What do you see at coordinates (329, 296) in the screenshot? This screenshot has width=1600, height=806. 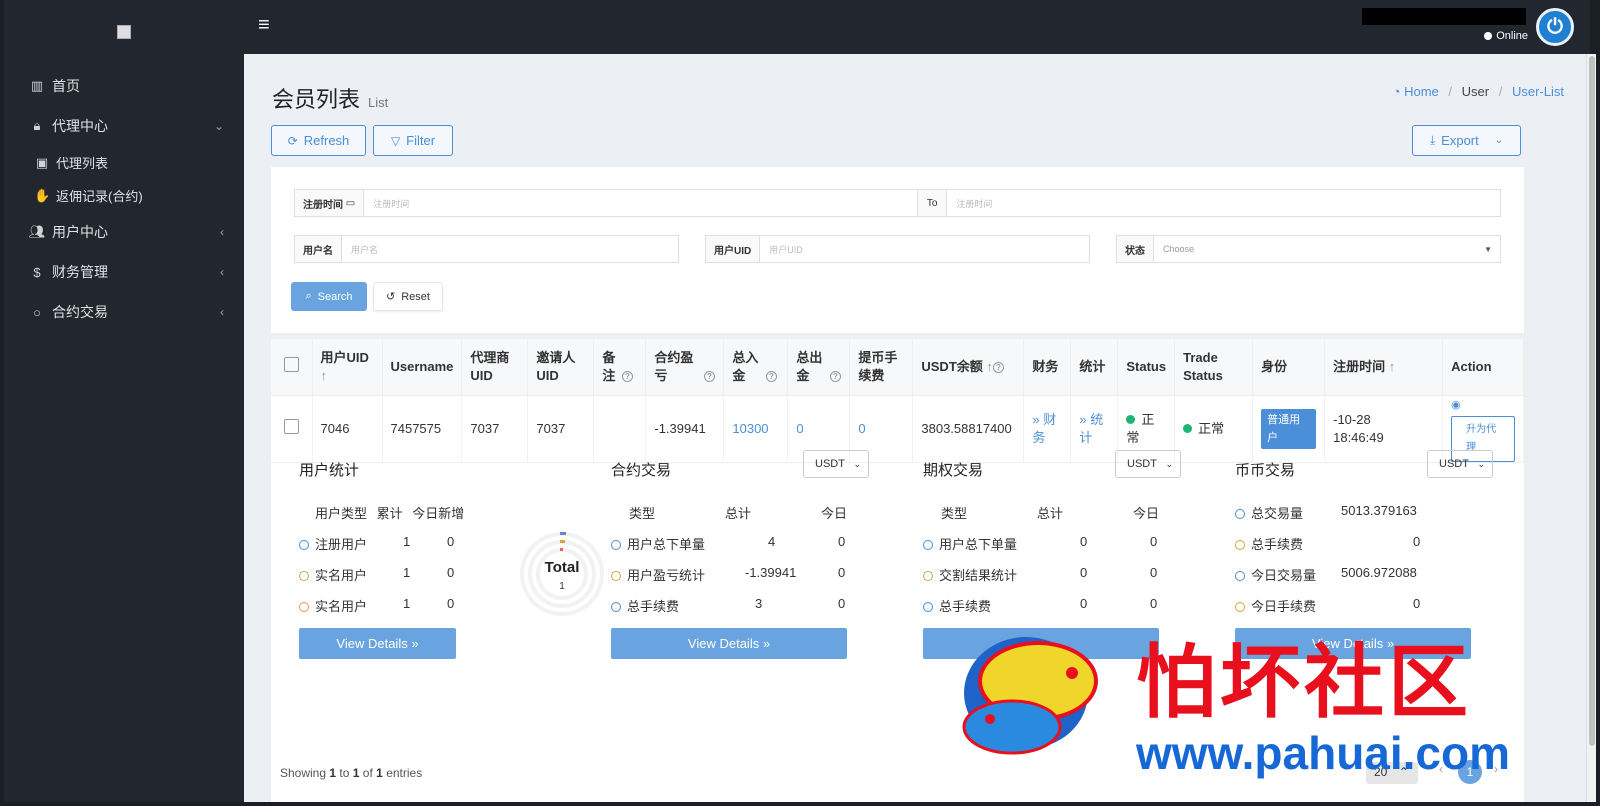 I see `search-button: ⌕ Search` at bounding box center [329, 296].